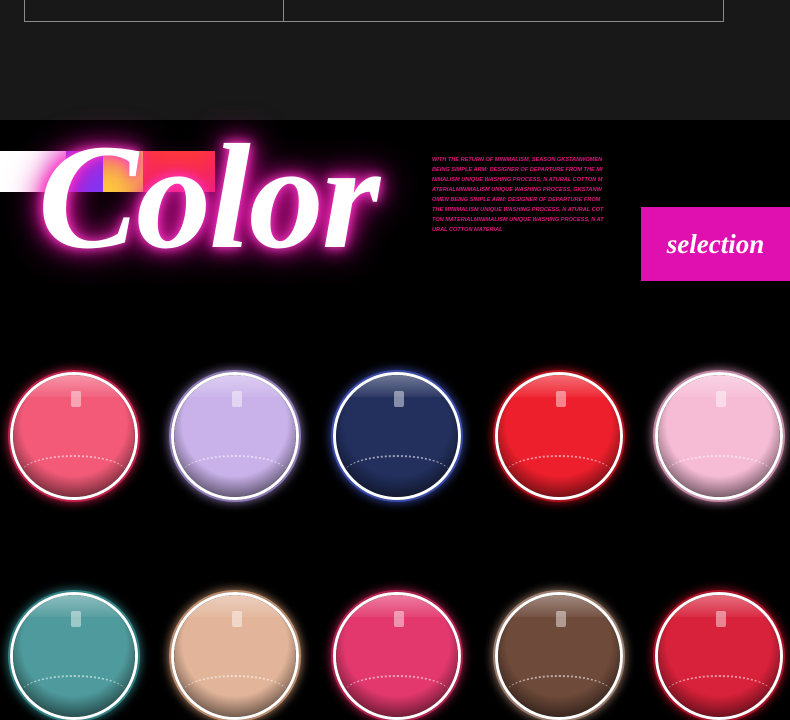  Describe the element at coordinates (715, 244) in the screenshot. I see `selection-button: selection` at that location.